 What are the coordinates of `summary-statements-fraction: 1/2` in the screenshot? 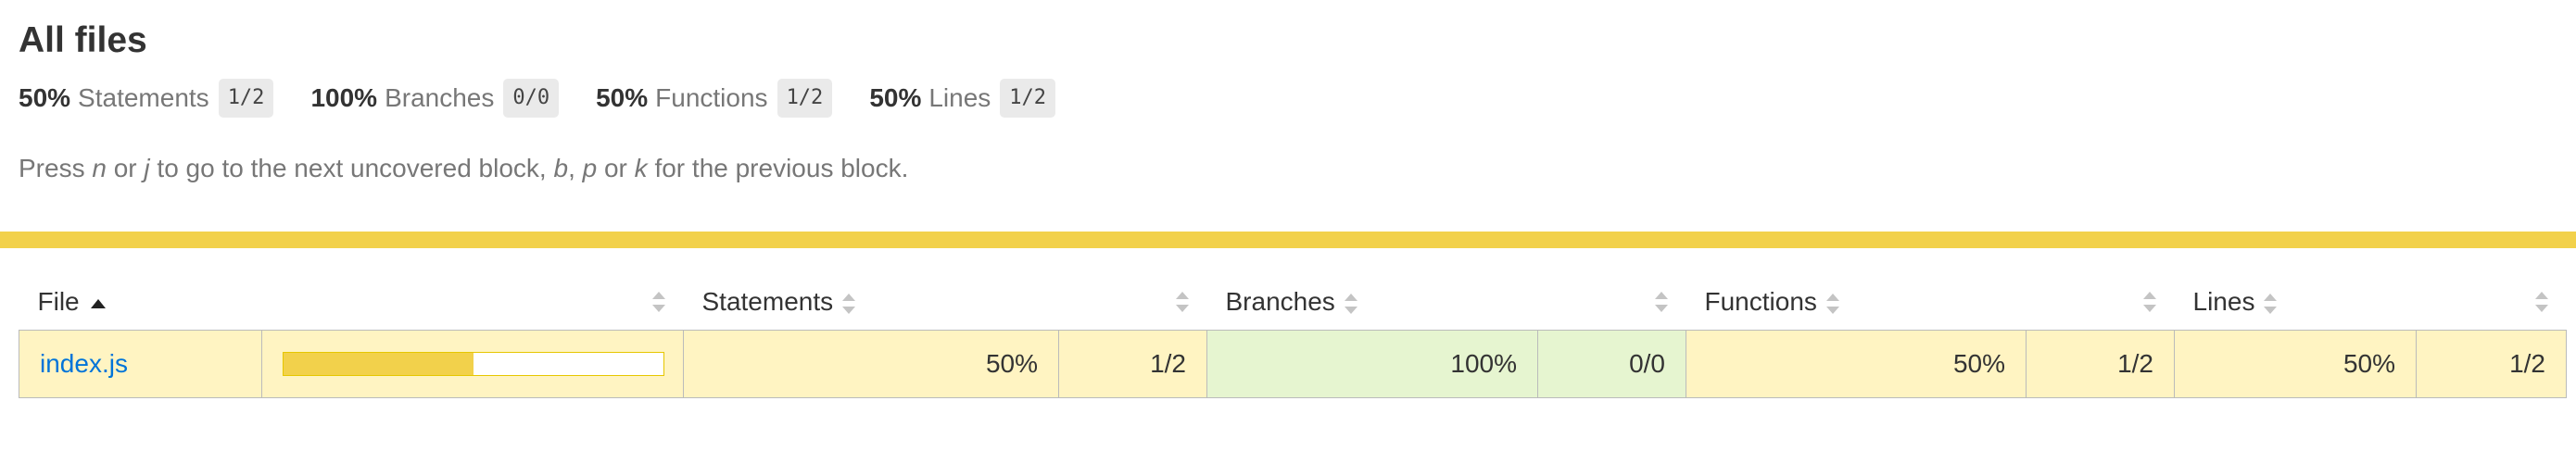 It's located at (246, 98).